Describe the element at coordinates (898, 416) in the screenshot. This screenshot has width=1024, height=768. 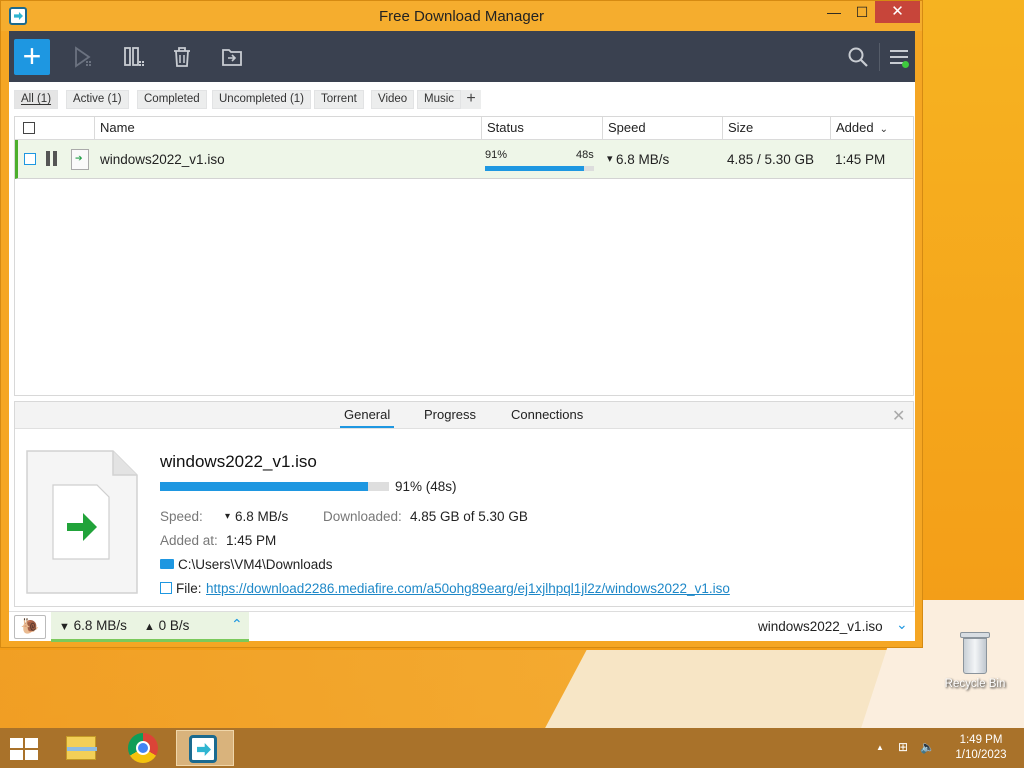
I see `close-details-icon: ✕` at that location.